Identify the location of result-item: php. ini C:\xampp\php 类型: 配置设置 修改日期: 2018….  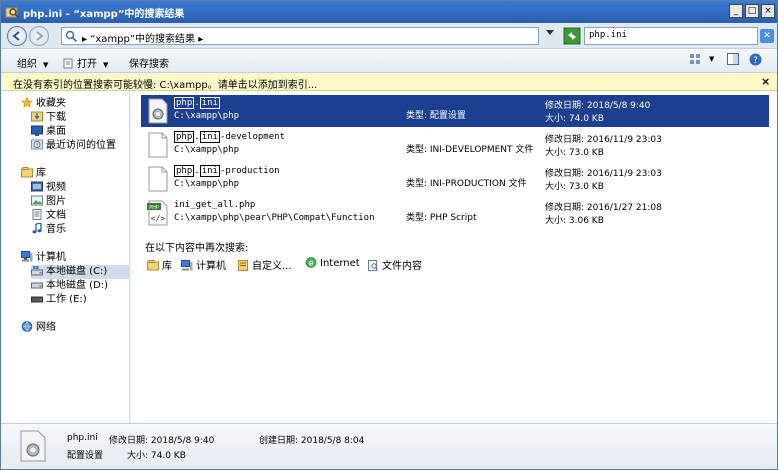
(455, 111).